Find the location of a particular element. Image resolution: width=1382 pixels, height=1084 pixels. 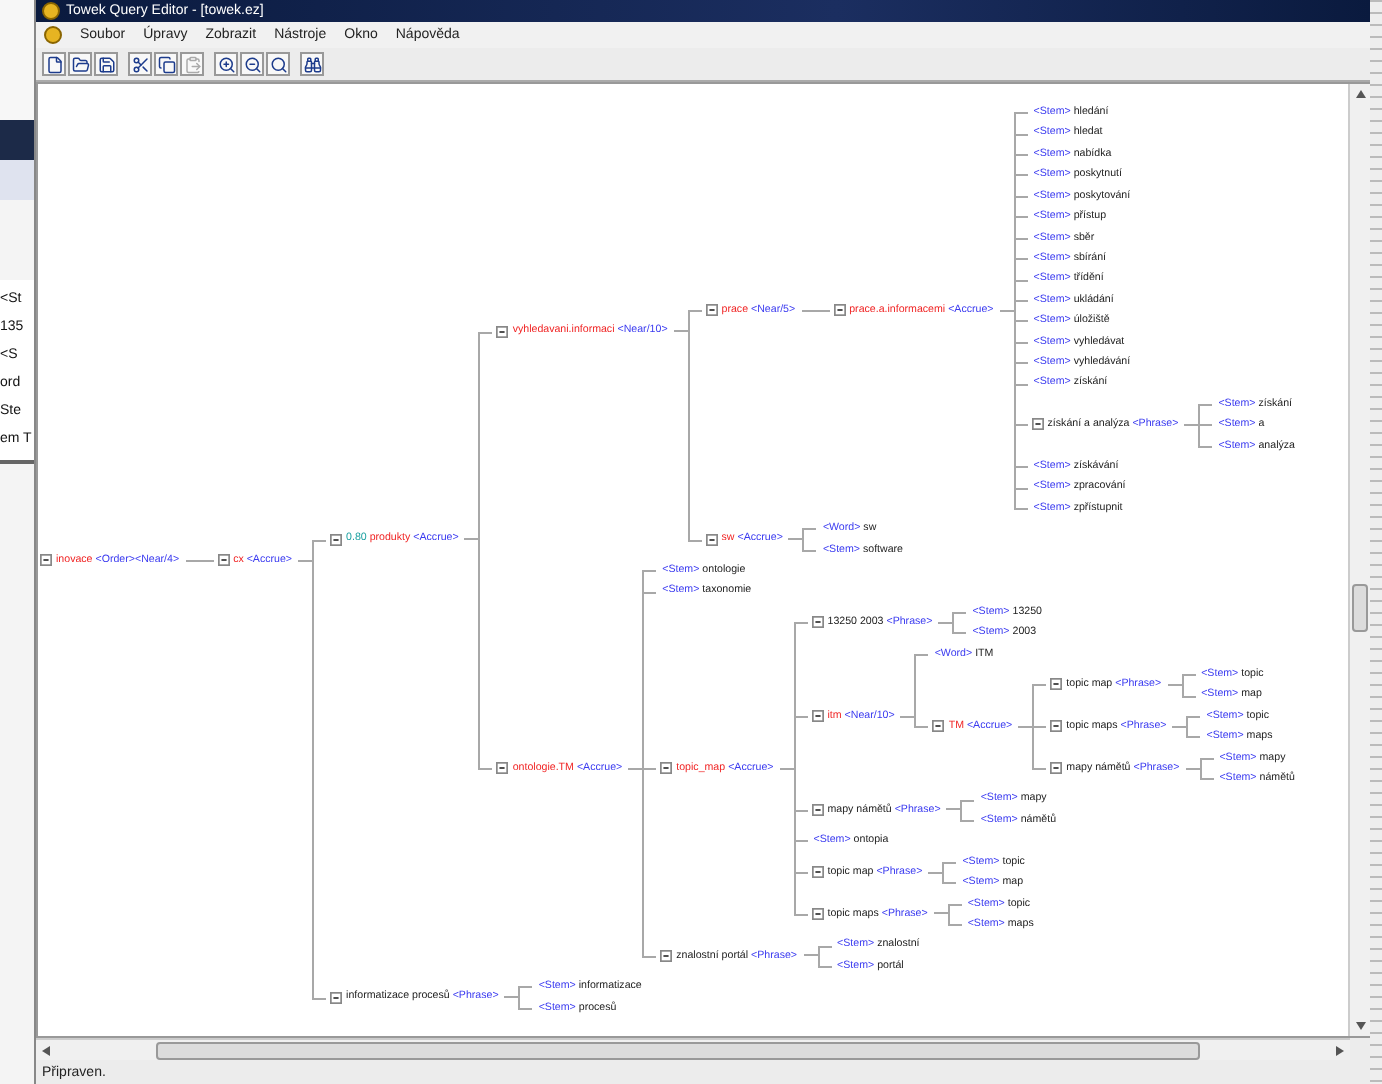

save-button is located at coordinates (106, 64).